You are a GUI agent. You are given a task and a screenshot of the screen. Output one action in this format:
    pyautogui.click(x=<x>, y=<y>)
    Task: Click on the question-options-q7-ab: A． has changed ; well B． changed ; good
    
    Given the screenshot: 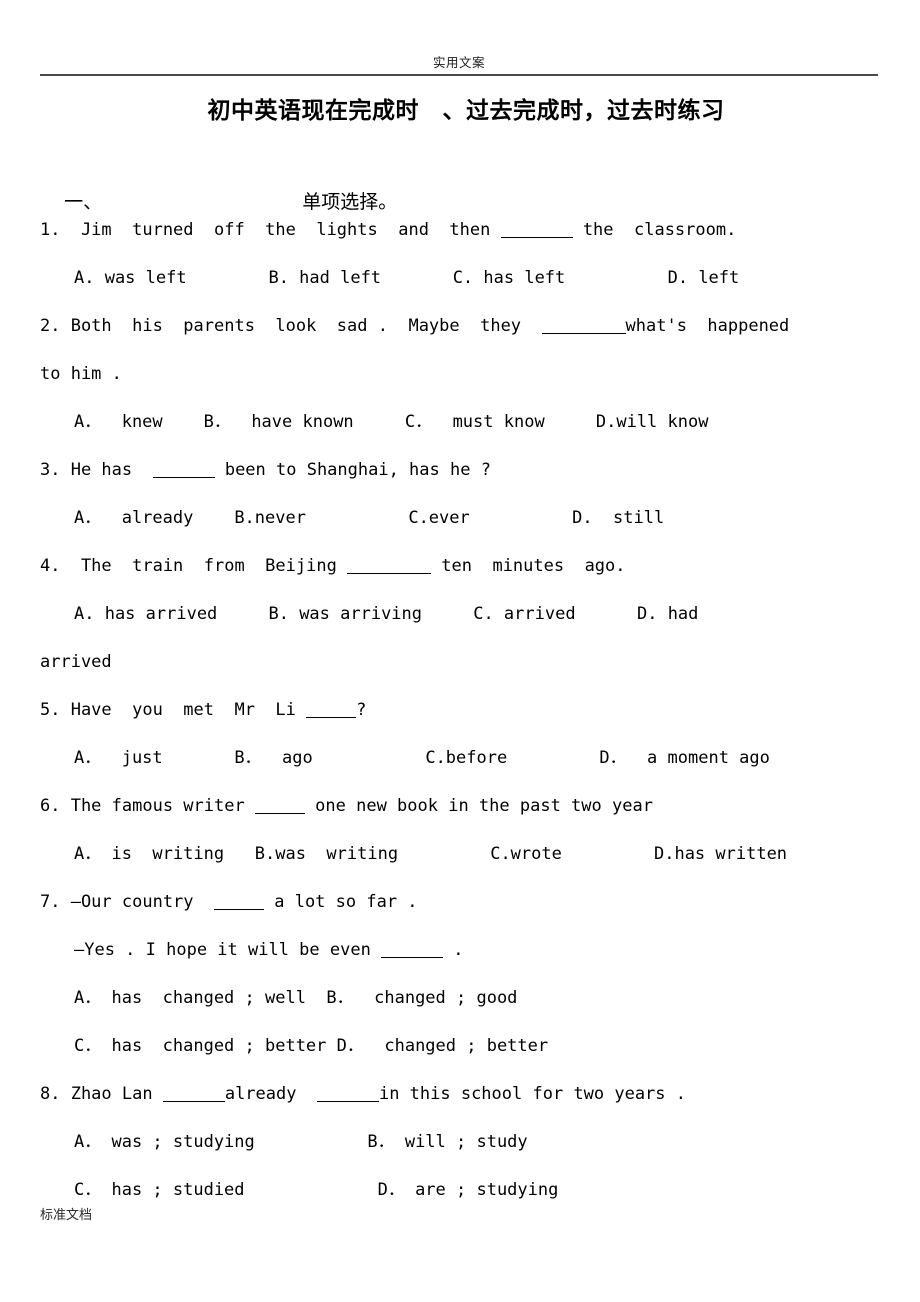 What is the action you would take?
    pyautogui.click(x=480, y=998)
    